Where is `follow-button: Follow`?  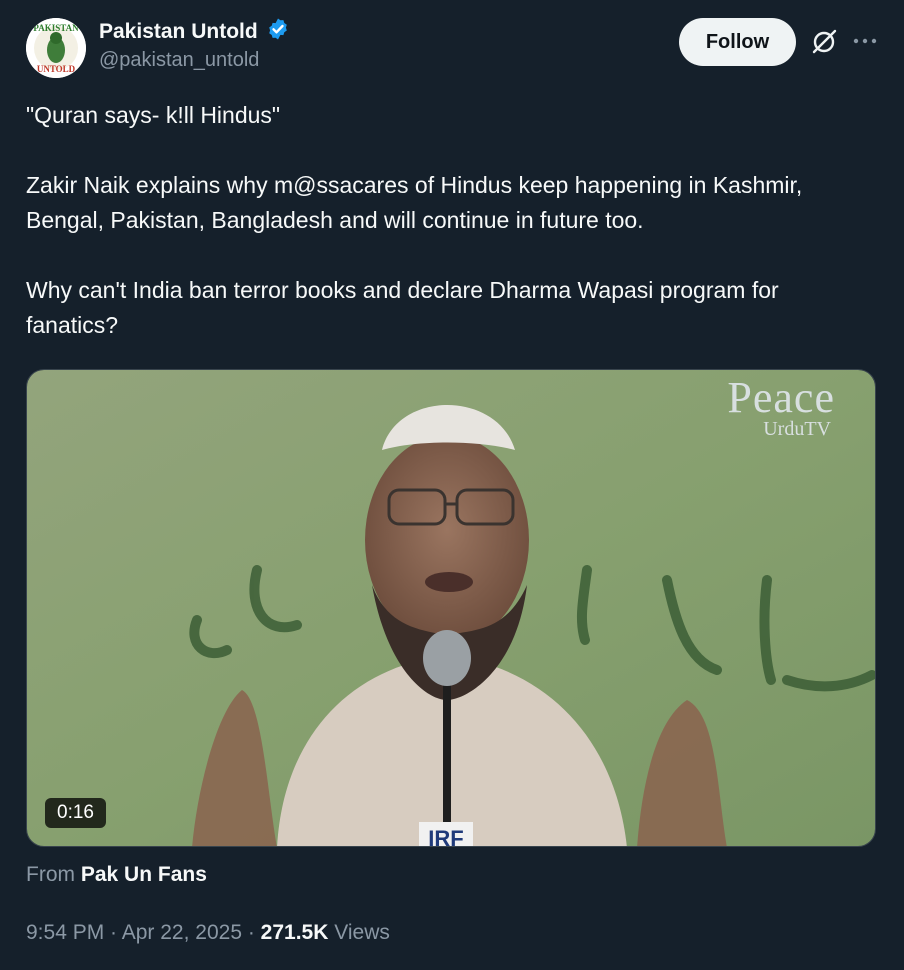
follow-button: Follow is located at coordinates (737, 42).